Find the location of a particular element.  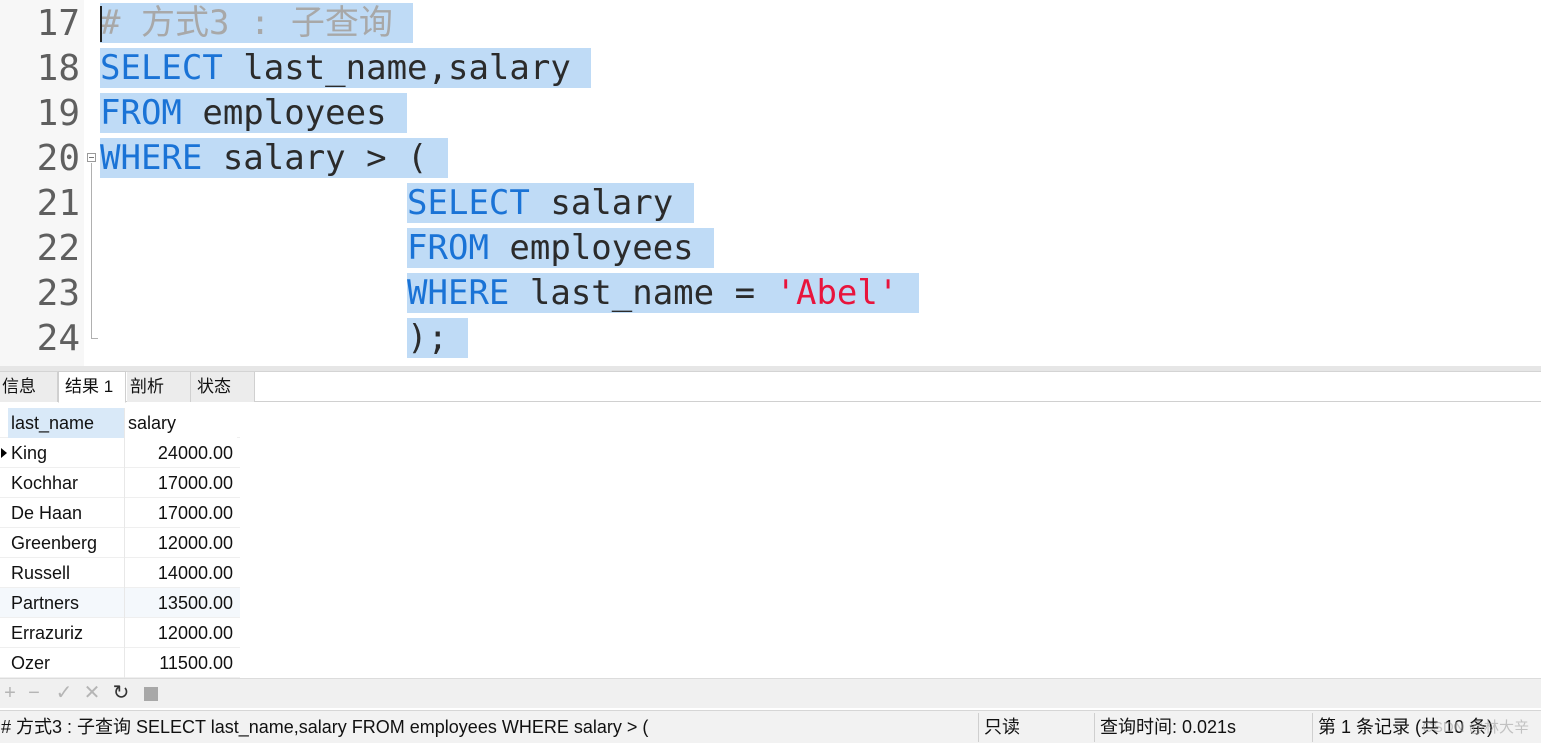

sql-token: employees is located at coordinates (601, 248).